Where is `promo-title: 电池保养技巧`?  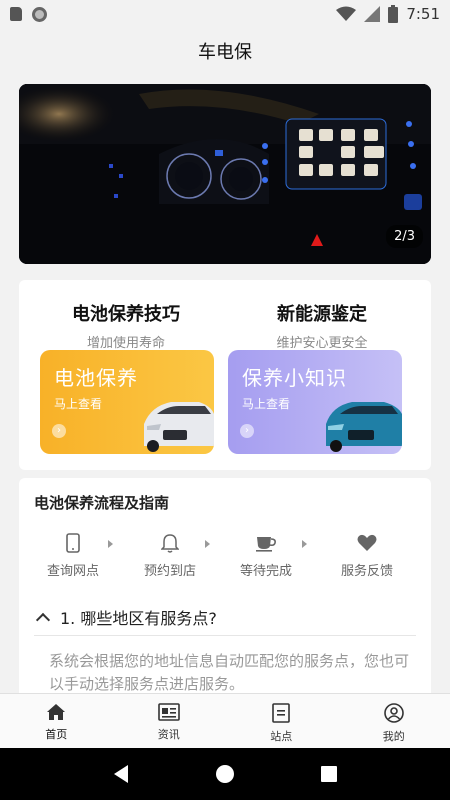 promo-title: 电池保养技巧 is located at coordinates (126, 314).